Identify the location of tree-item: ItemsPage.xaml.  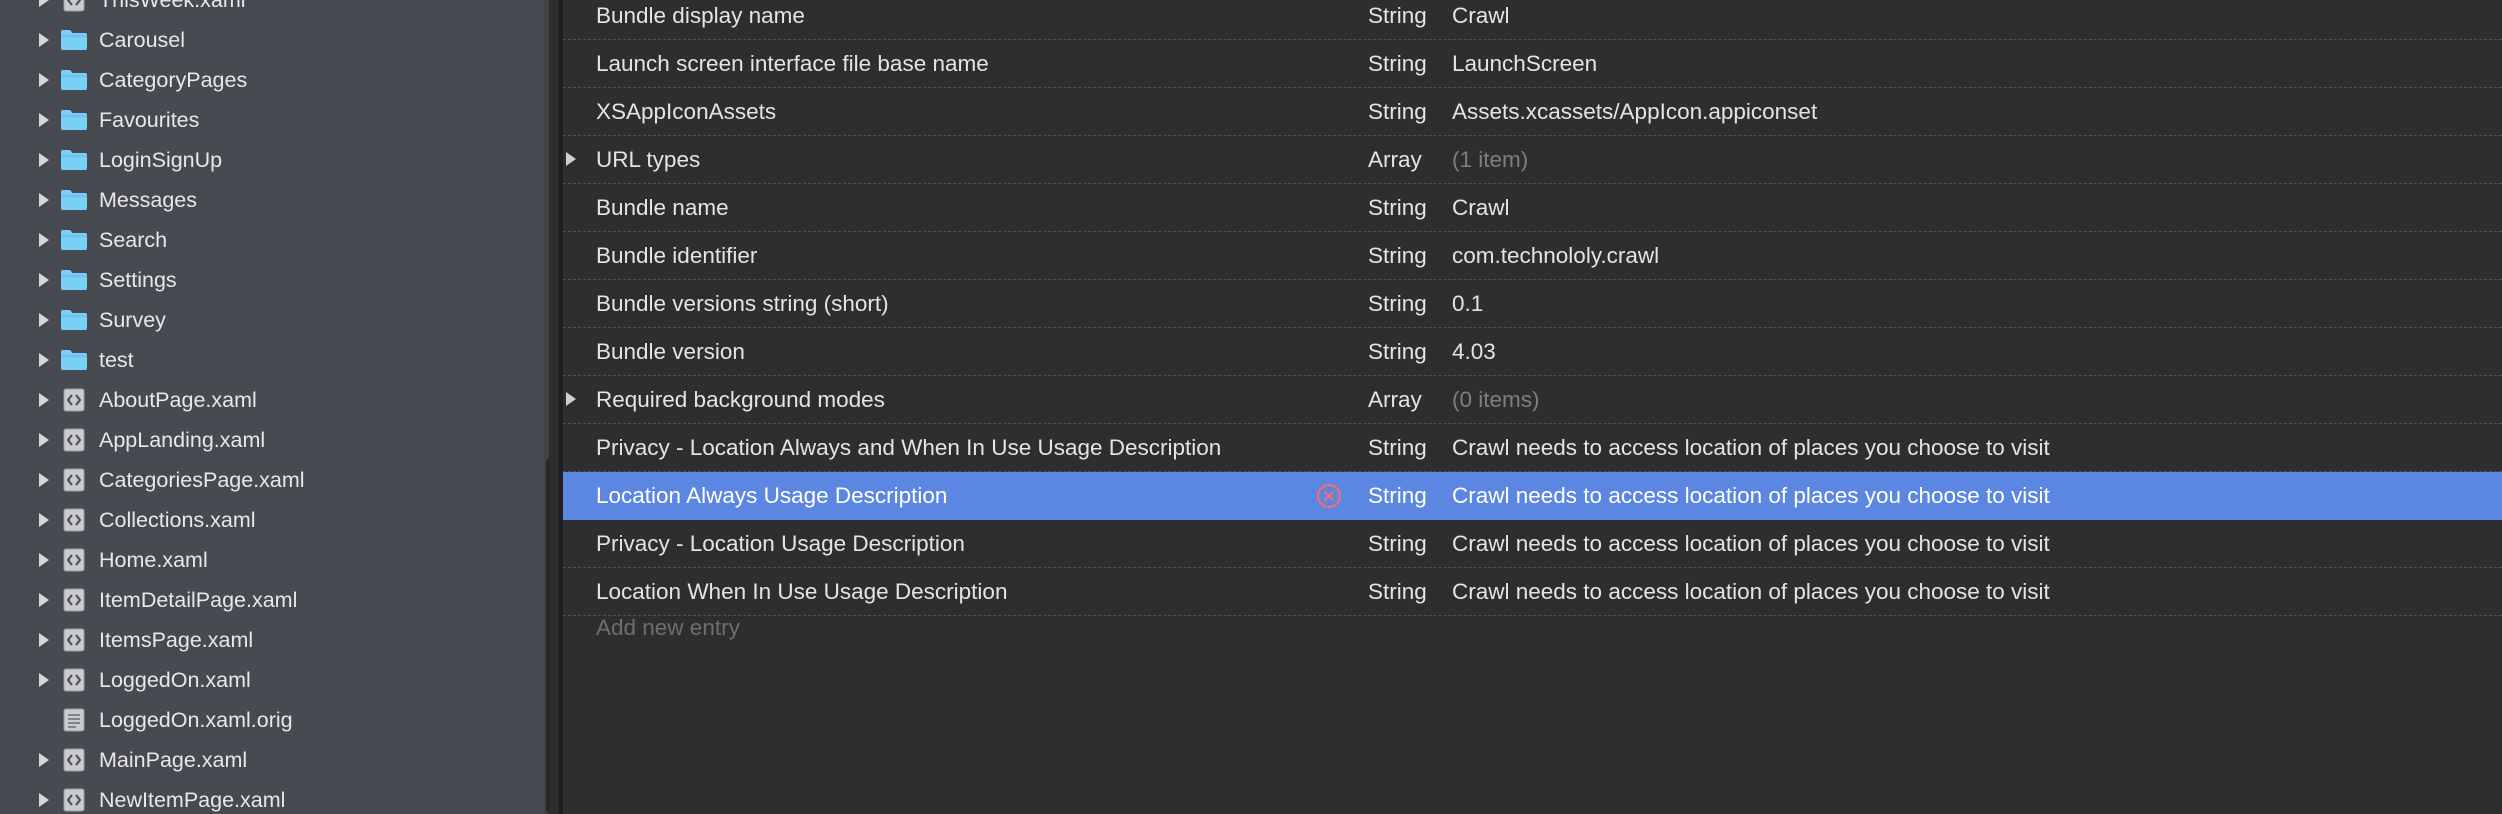
(274, 640).